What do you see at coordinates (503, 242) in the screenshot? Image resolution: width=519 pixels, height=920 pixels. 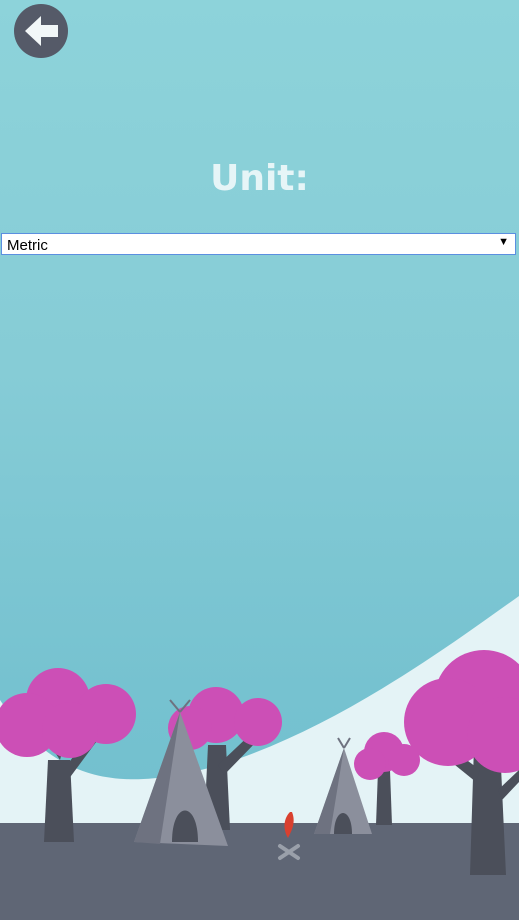 I see `dropdown-arrow-icon: ▼` at bounding box center [503, 242].